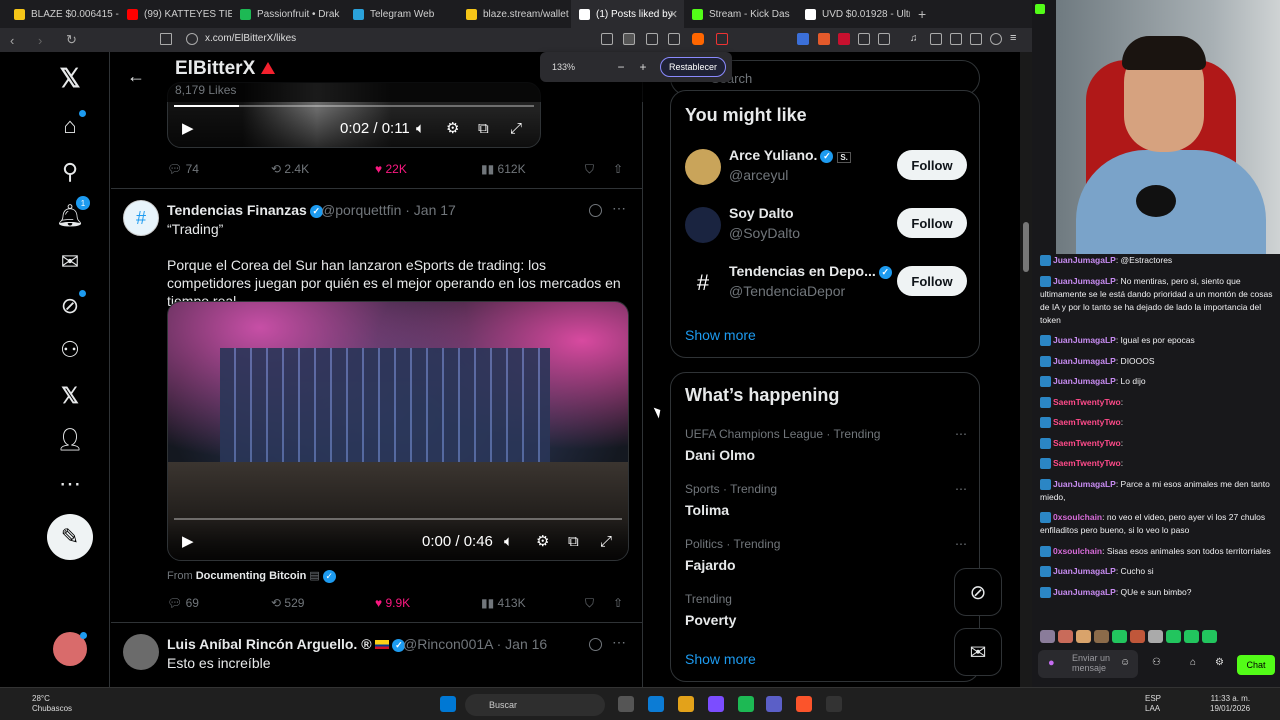 This screenshot has height=720, width=1280. Describe the element at coordinates (1016, 39) in the screenshot. I see `menu-icon: ≡` at that location.